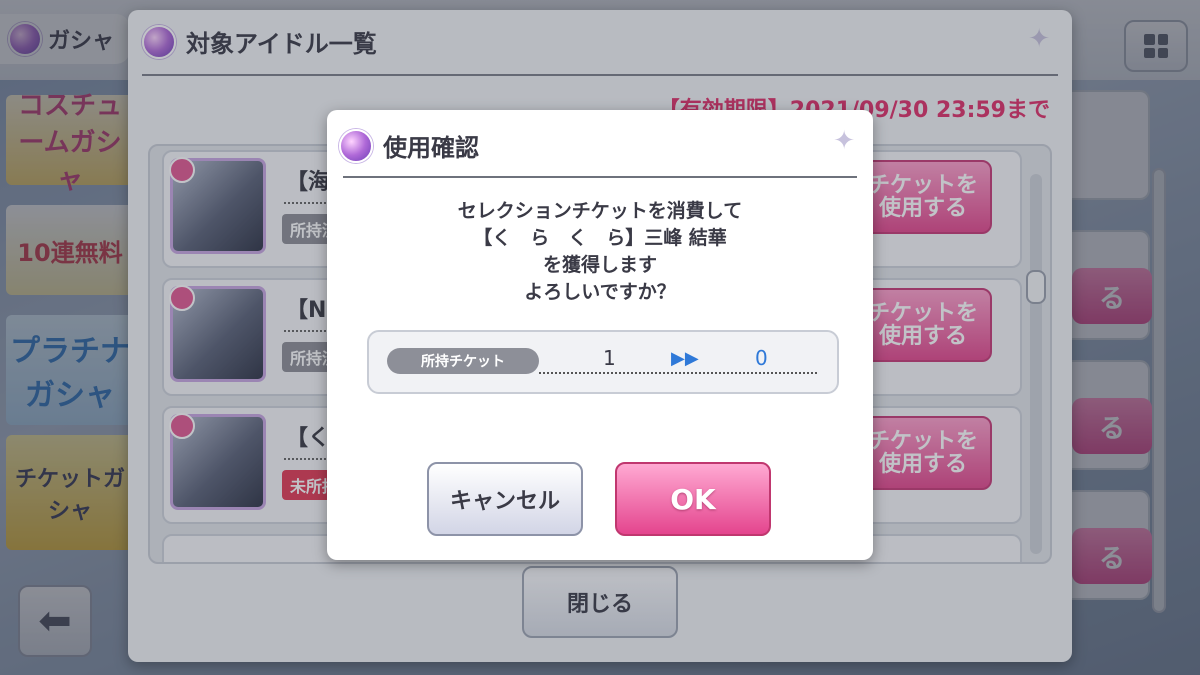 Image resolution: width=1200 pixels, height=675 pixels. What do you see at coordinates (761, 358) in the screenshot?
I see `ticket-count-after: 0` at bounding box center [761, 358].